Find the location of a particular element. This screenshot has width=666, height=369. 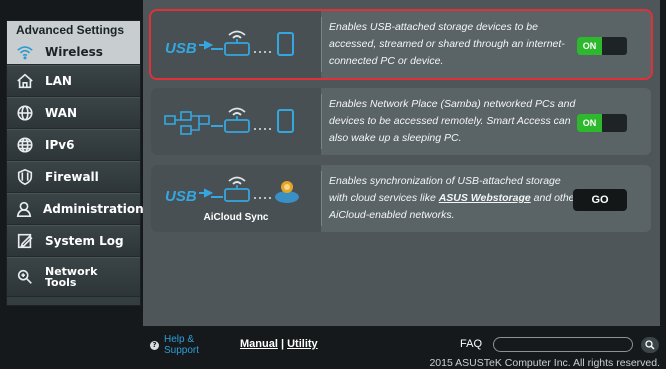

sidebar-item-label: LAN is located at coordinates (58, 81).